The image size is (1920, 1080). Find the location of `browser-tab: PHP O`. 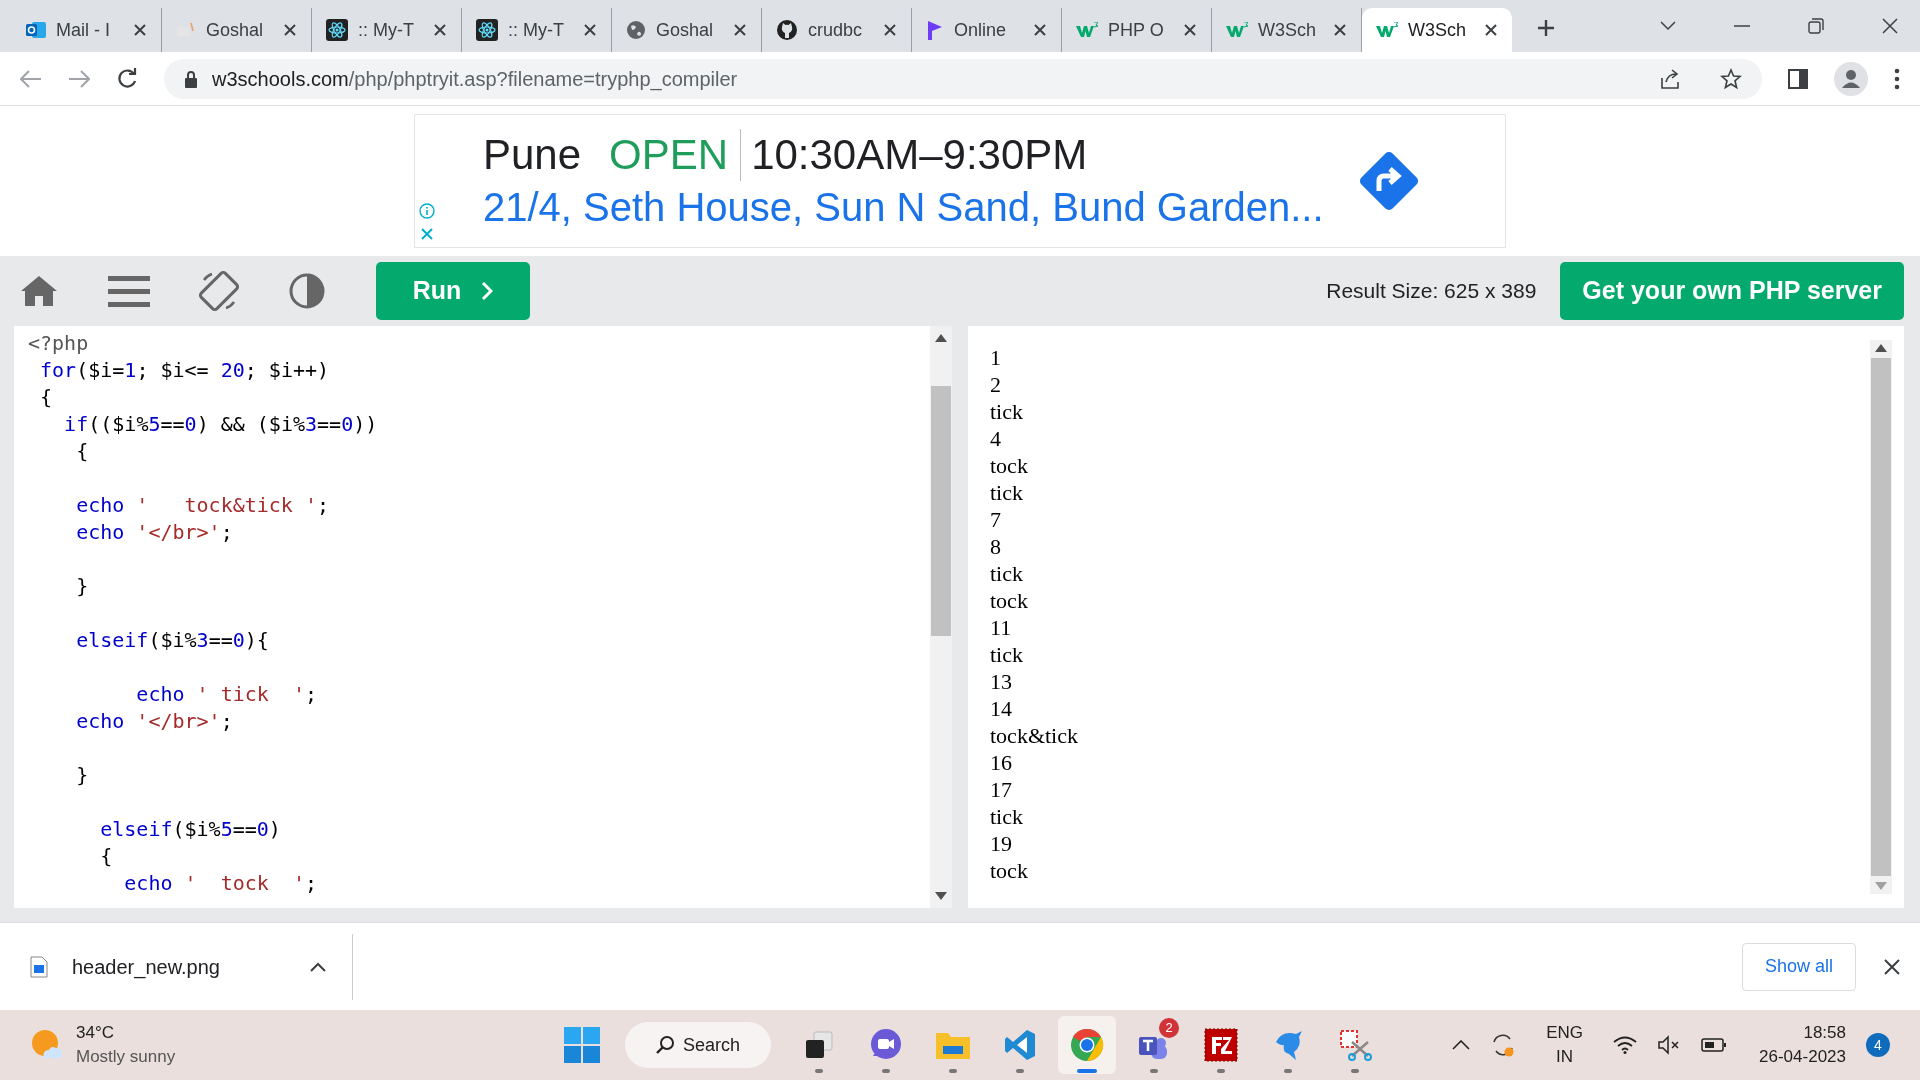

browser-tab: PHP O is located at coordinates (1137, 30).